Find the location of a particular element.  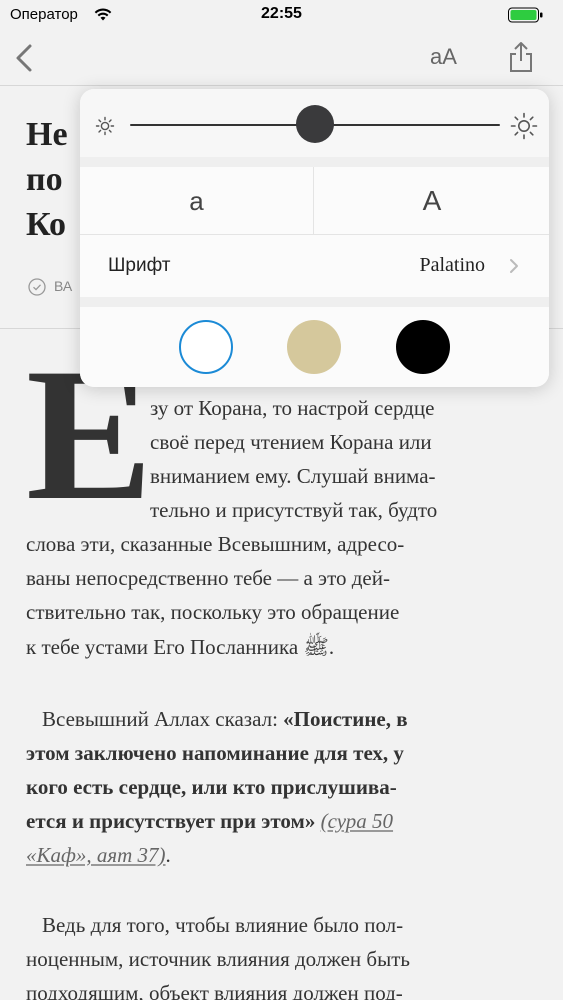

status-time: 22:55 is located at coordinates (281, 13).